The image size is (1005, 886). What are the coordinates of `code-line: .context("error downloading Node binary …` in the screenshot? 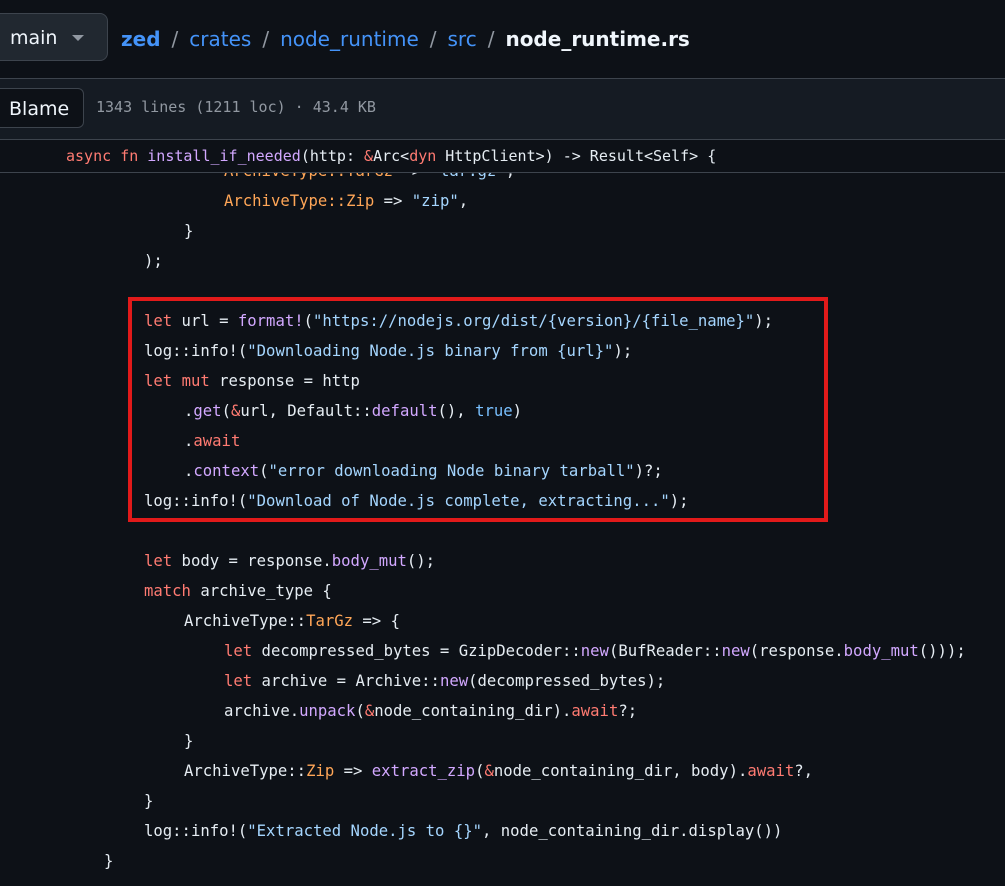 It's located at (423, 471).